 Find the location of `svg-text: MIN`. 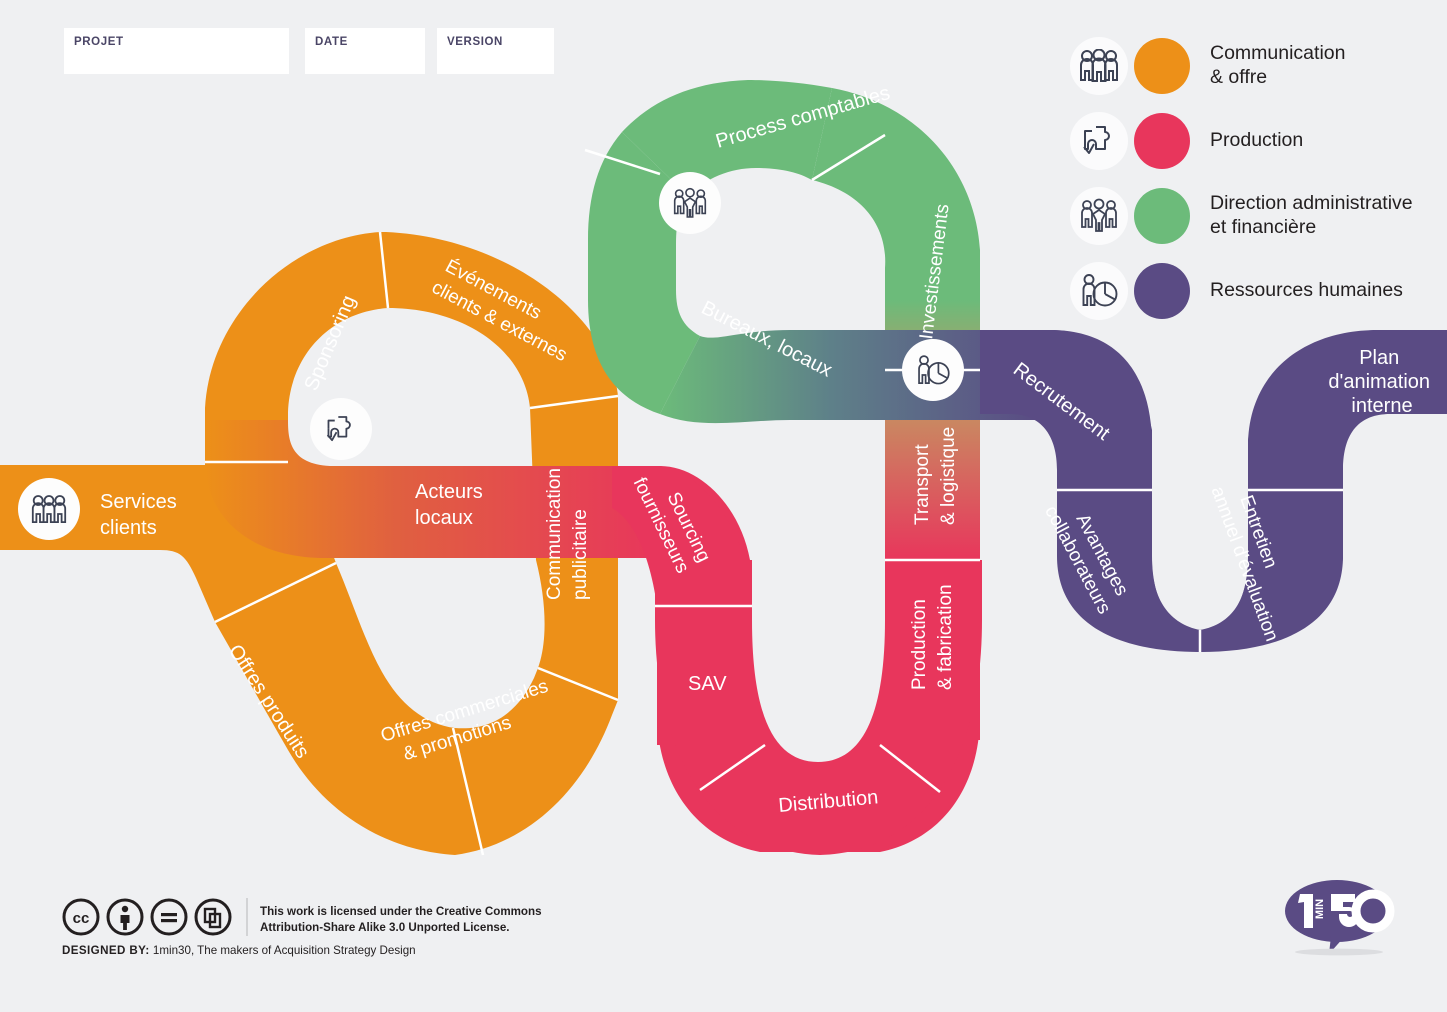

svg-text: MIN is located at coordinates (1320, 909).